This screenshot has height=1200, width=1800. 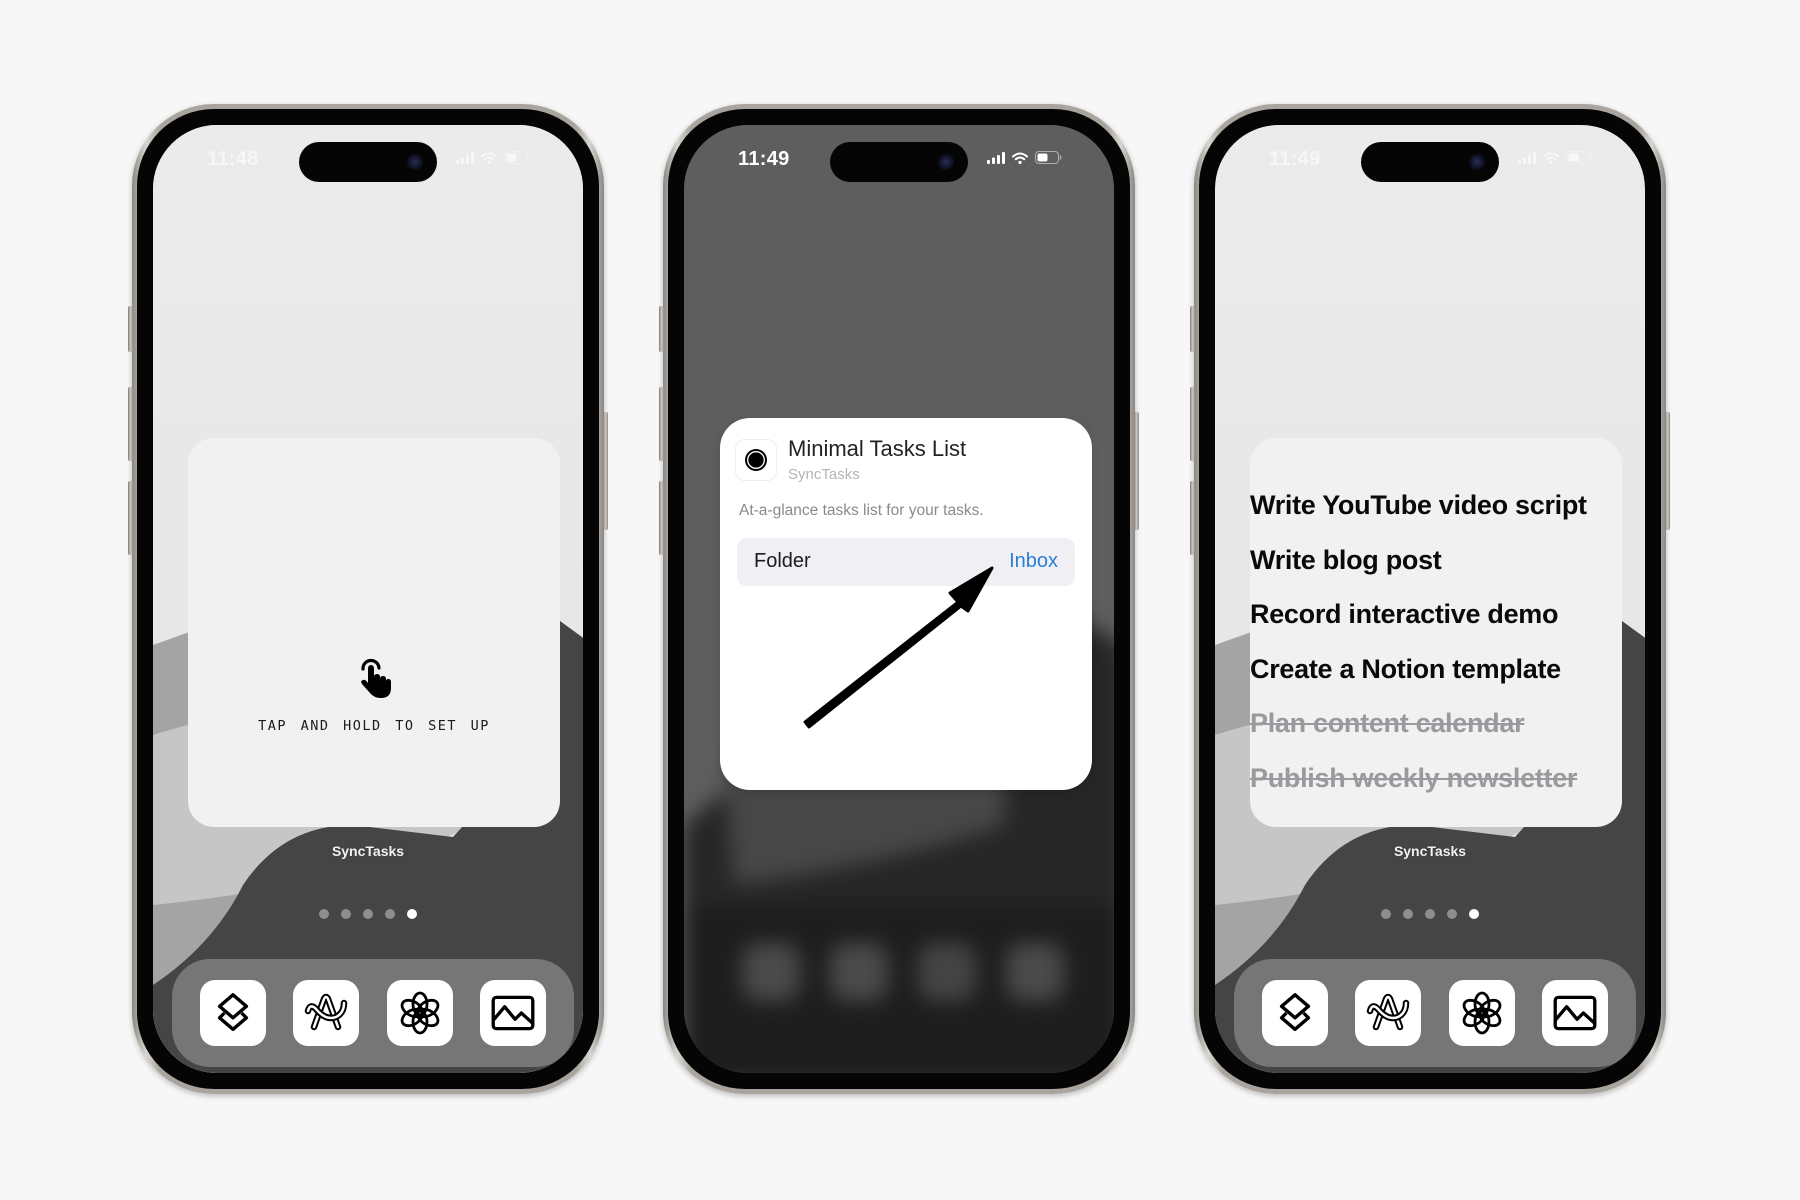 I want to click on record-circle-icon, so click(x=756, y=460).